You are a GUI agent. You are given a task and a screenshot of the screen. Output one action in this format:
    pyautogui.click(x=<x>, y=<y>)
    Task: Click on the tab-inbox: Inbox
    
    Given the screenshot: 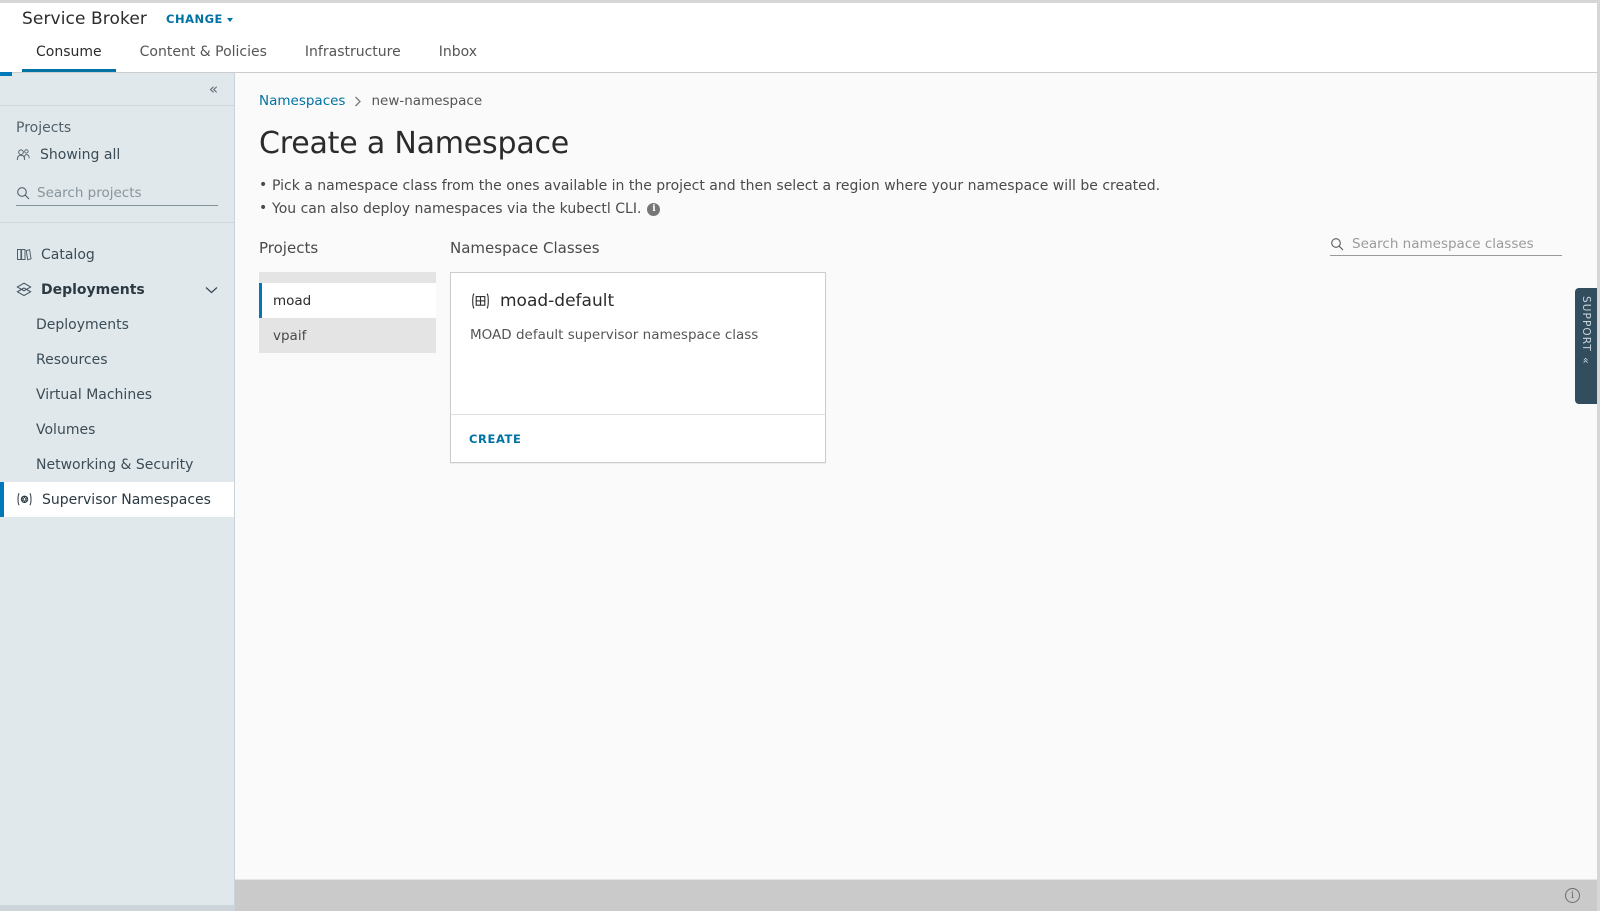 What is the action you would take?
    pyautogui.click(x=458, y=53)
    